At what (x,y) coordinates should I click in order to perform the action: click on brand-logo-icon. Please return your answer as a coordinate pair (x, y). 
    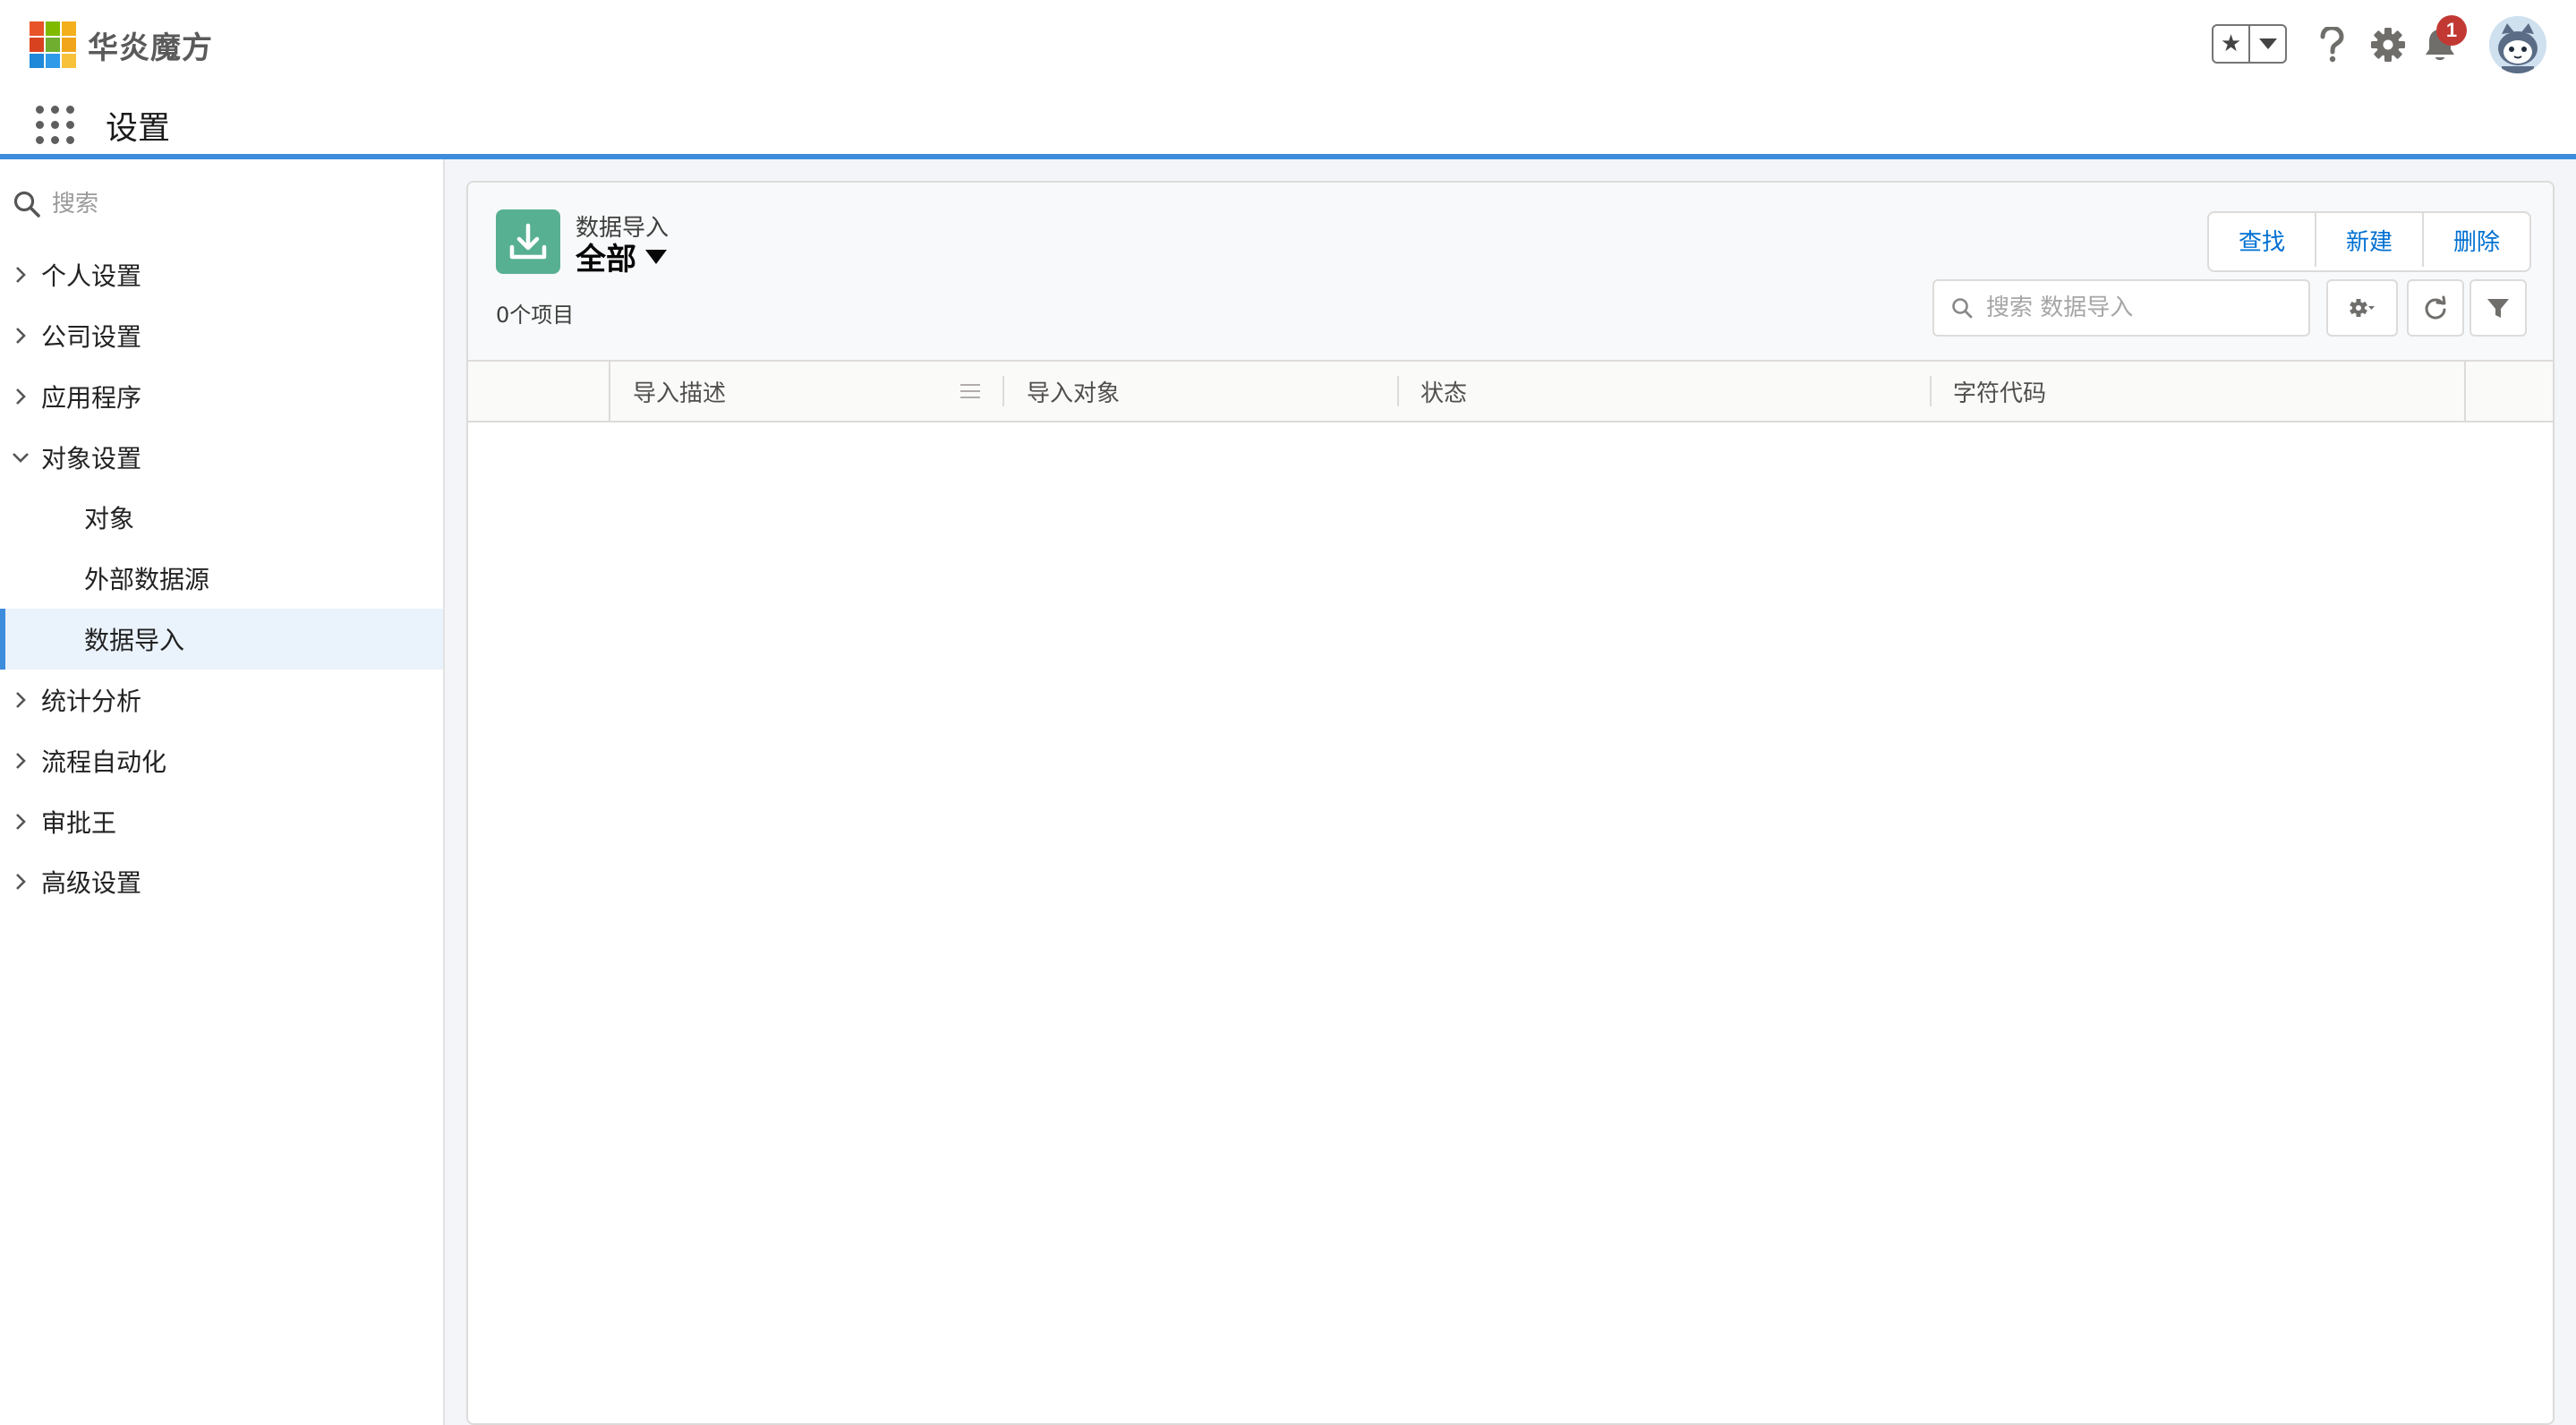
    Looking at the image, I should click on (53, 44).